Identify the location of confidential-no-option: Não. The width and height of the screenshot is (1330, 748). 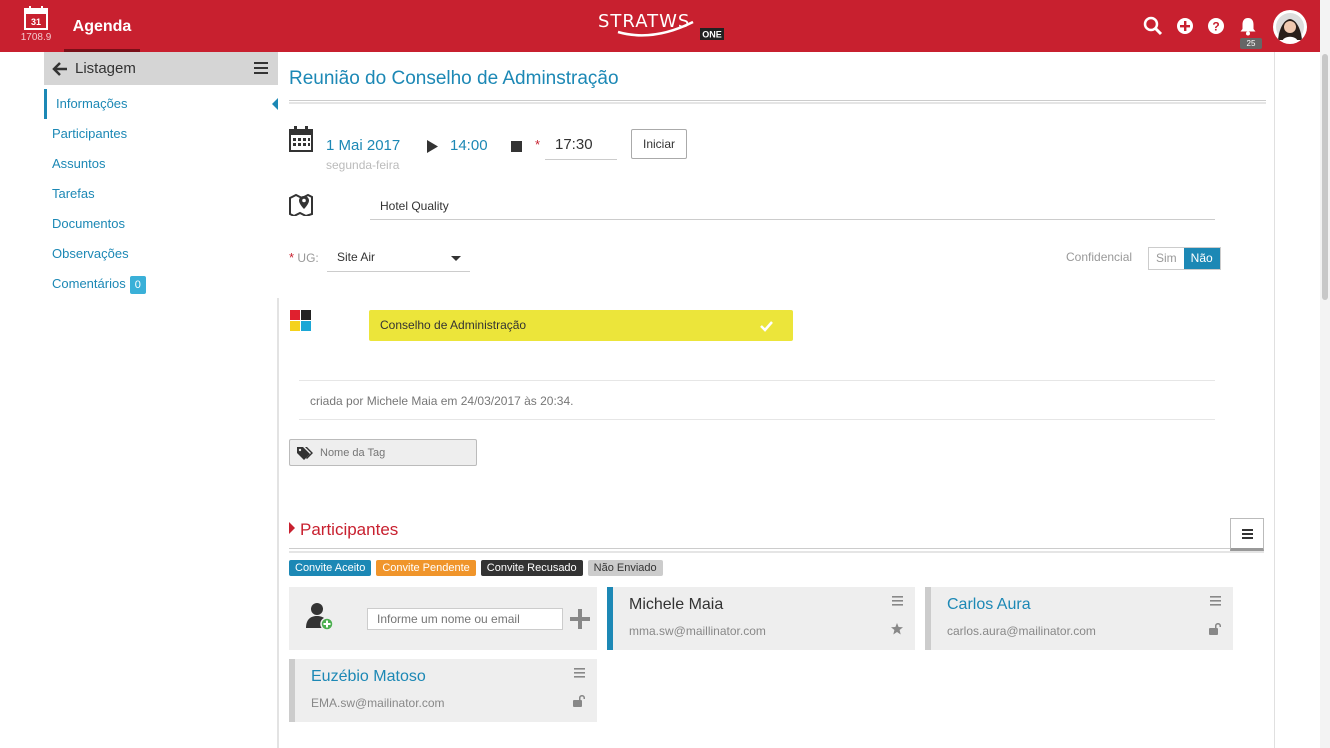
(1201, 258).